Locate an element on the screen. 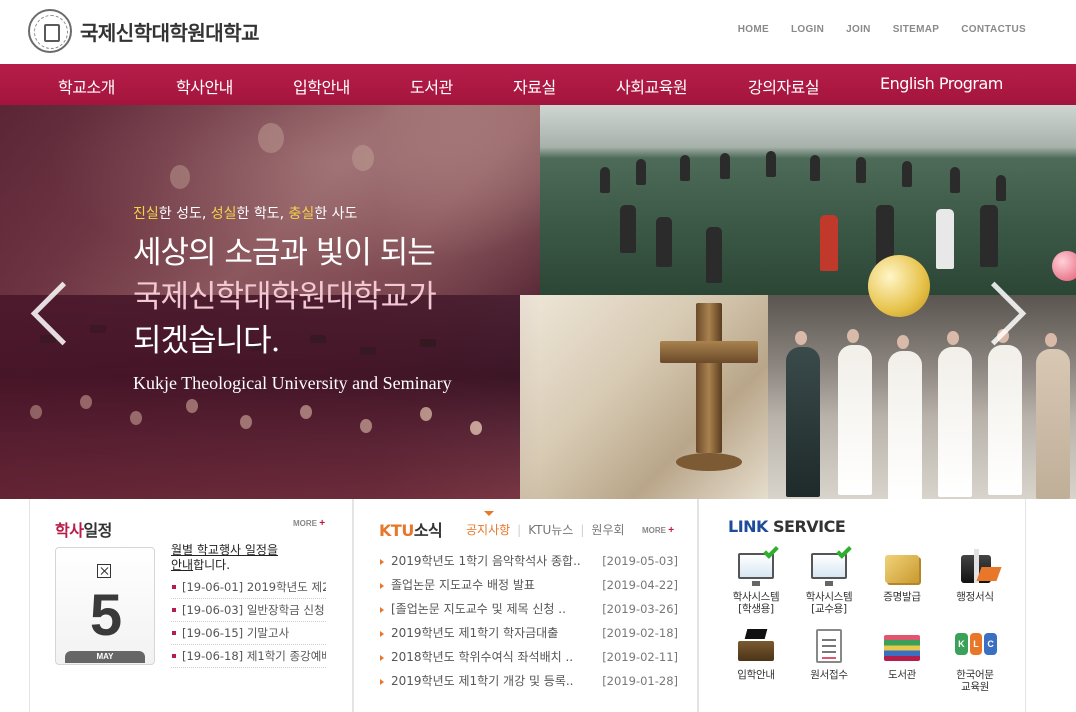 Image resolution: width=1076 pixels, height=712 pixels. monitor-check-icon is located at coordinates (829, 565).